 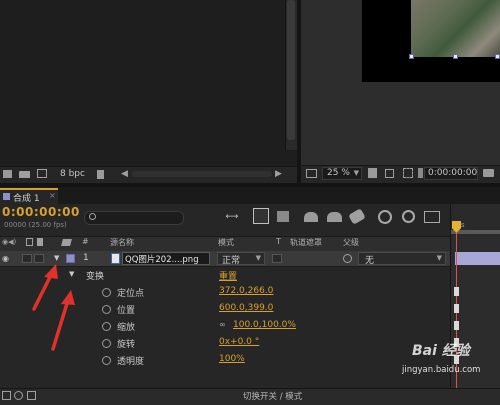 I want to click on watermark: Bai 经验 jingyan.baidu.com, so click(x=450, y=363).